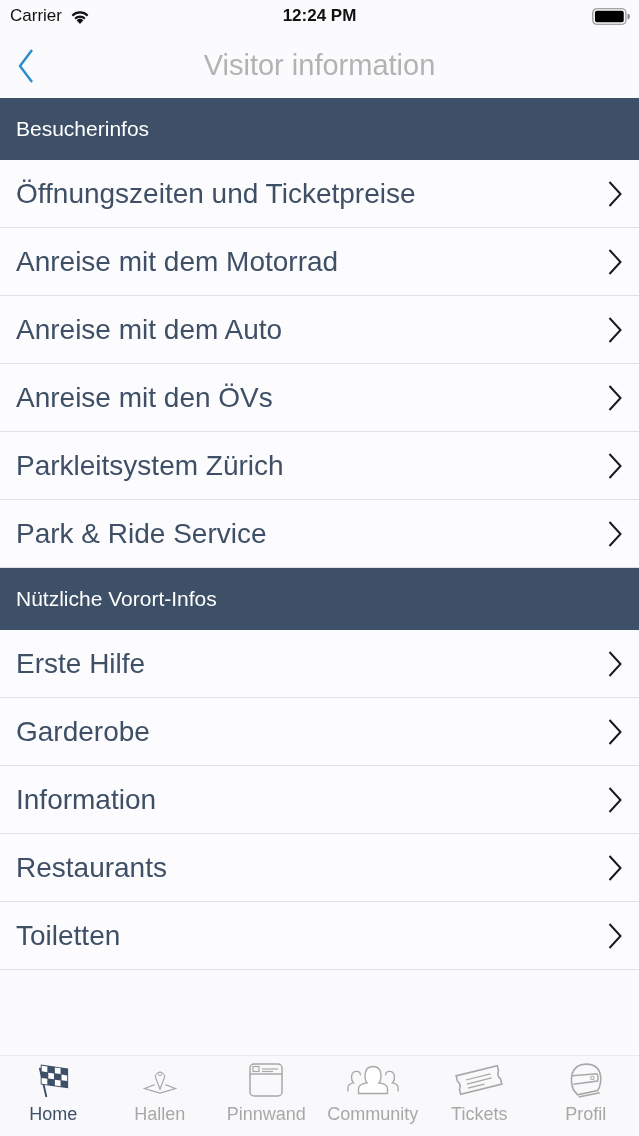 This screenshot has height=1136, width=639. Describe the element at coordinates (319, 599) in the screenshot. I see `section-header: Nützliche Vorort-Infos` at that location.